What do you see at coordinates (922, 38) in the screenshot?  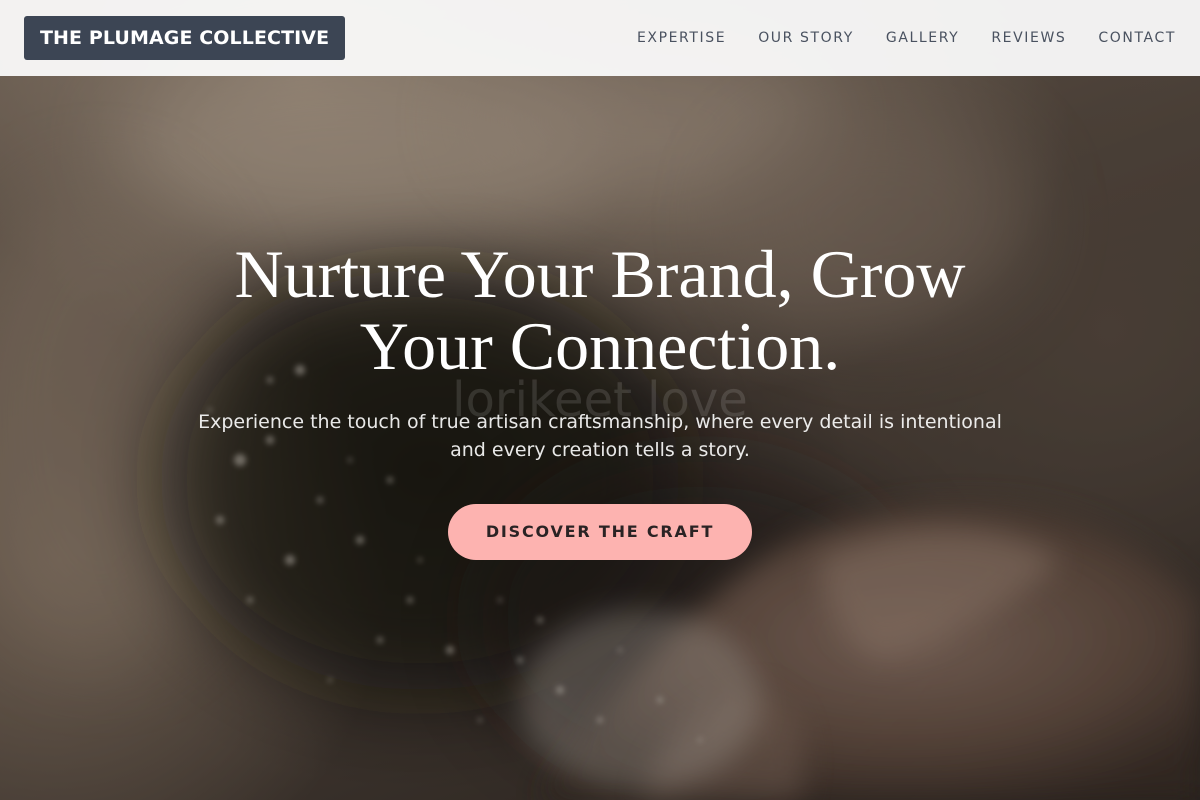 I see `nav-item-gallery: GALLERY` at bounding box center [922, 38].